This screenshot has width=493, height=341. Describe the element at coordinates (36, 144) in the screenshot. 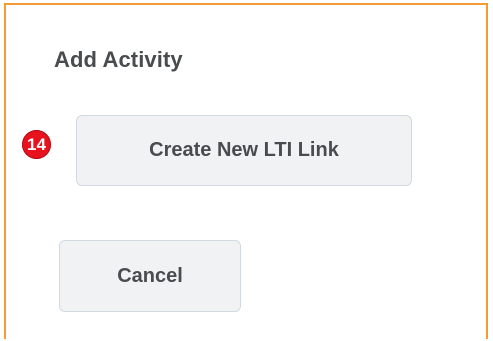

I see `step-number-badge: 14` at that location.